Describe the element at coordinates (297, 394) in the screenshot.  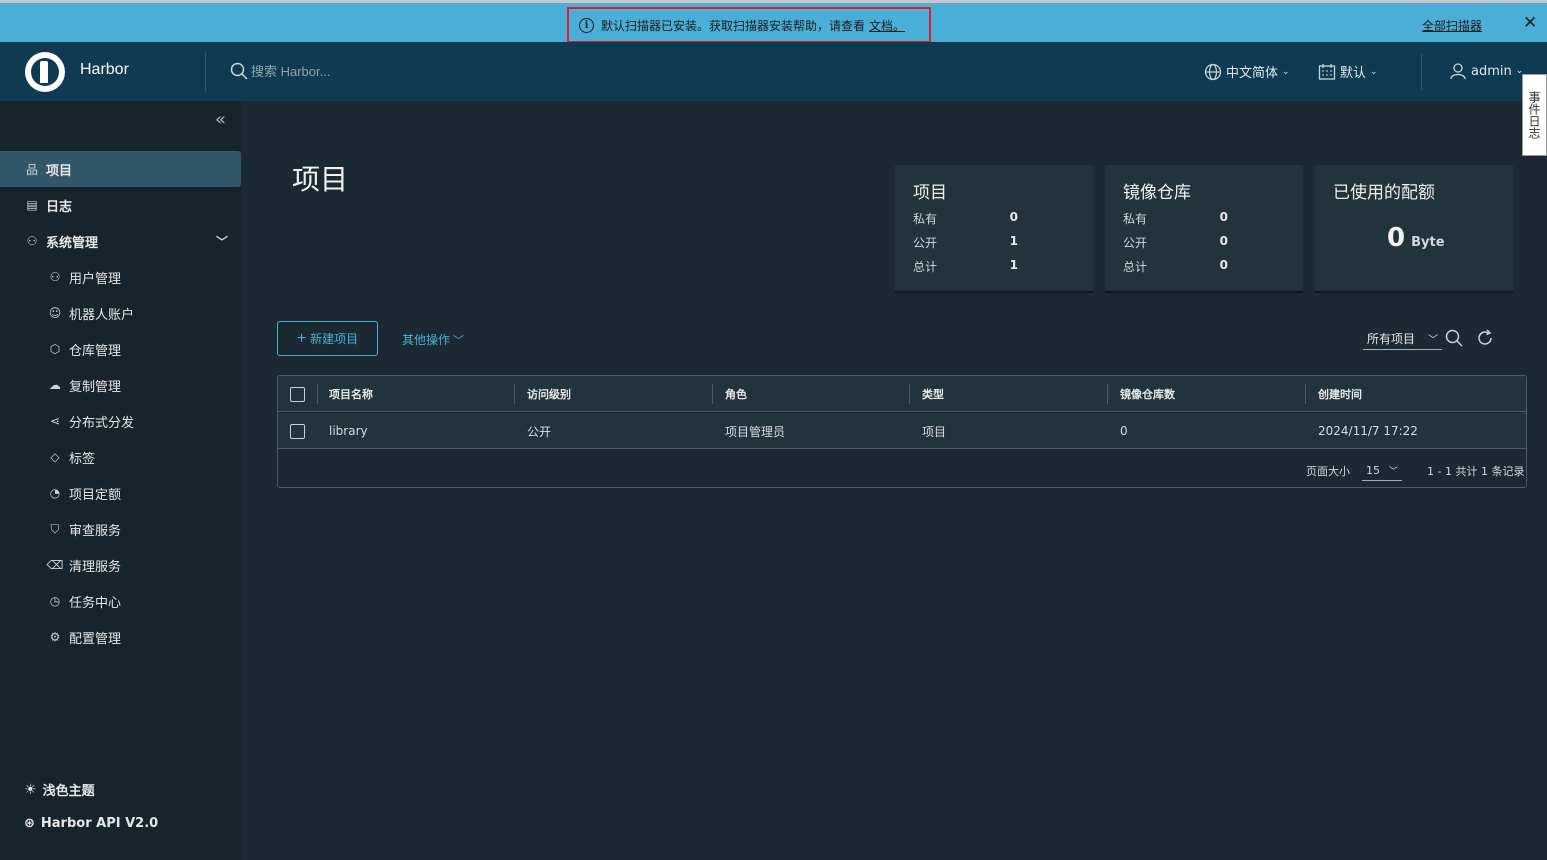
I see `select-all-checkbox` at that location.